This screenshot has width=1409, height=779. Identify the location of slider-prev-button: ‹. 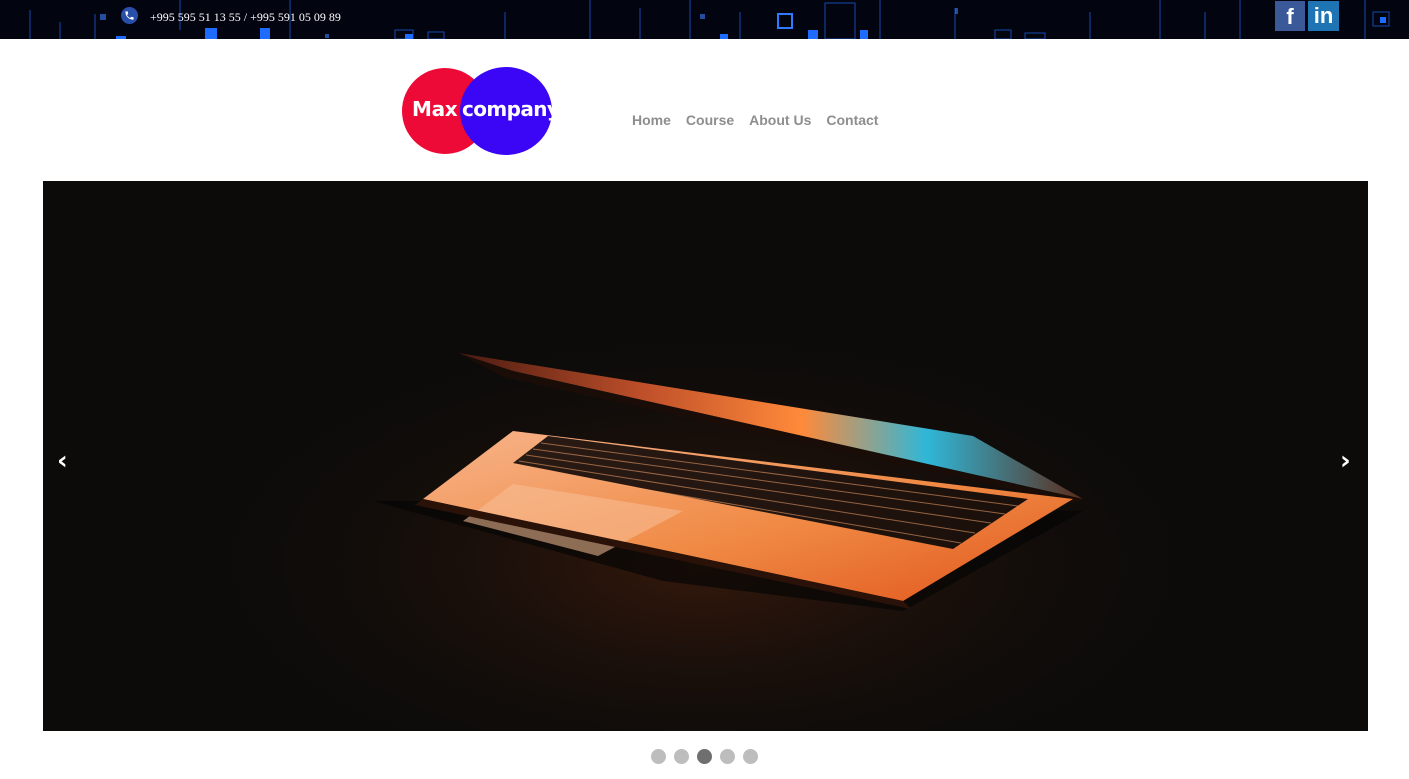
(62, 461).